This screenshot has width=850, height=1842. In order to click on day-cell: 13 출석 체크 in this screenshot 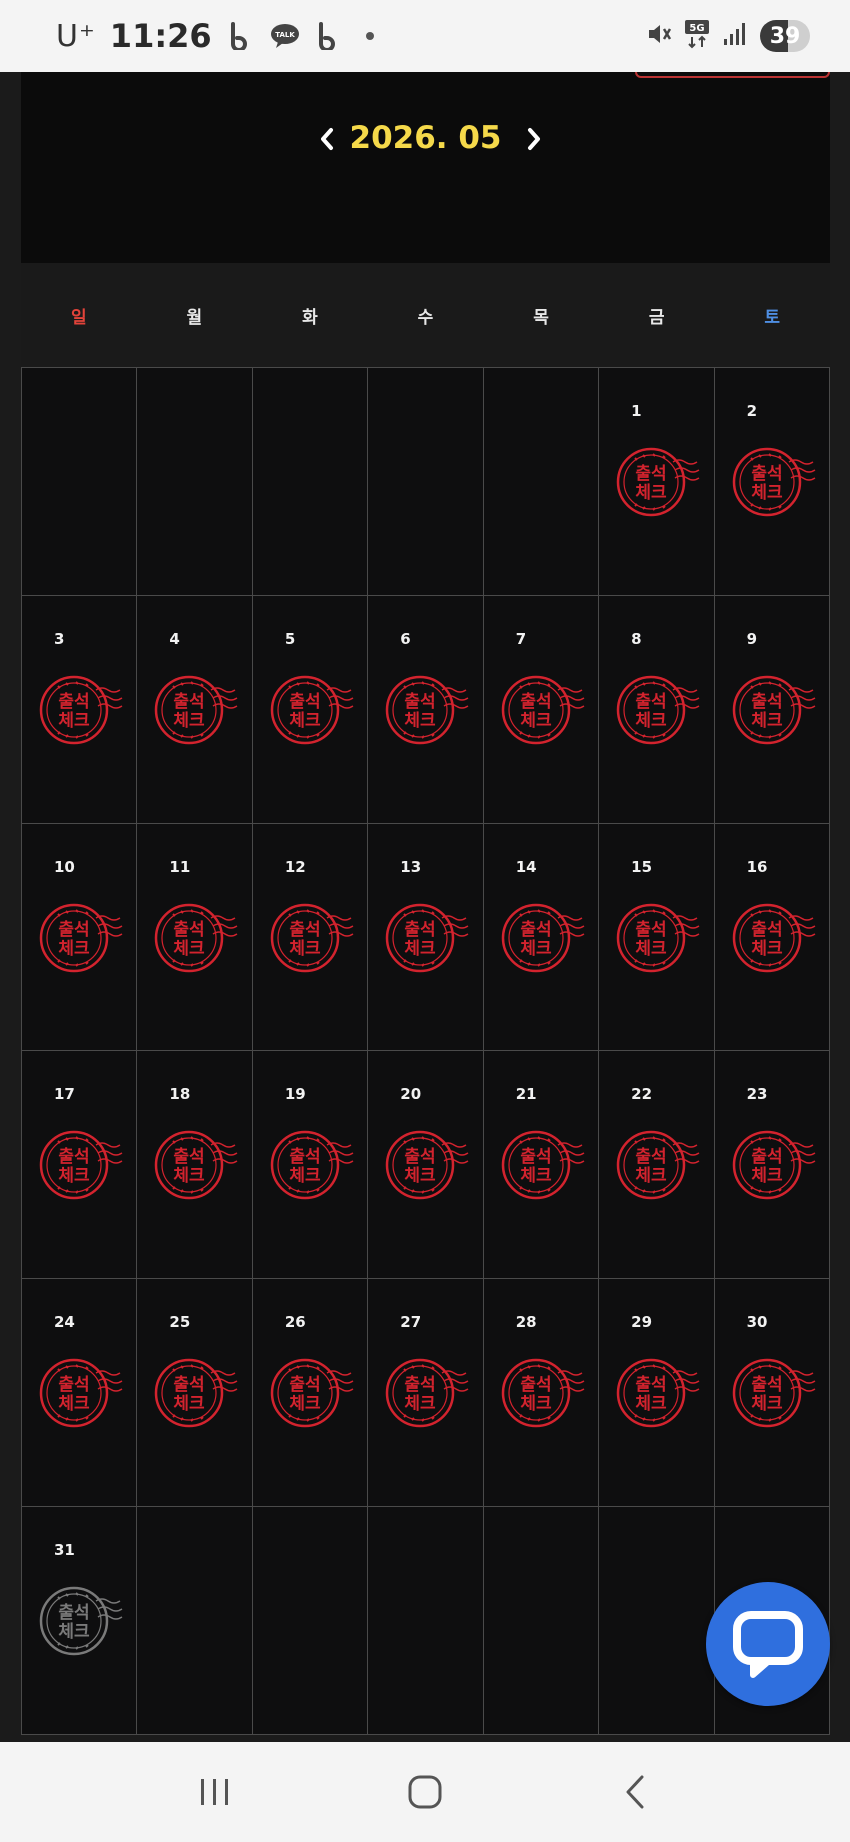, I will do `click(426, 937)`.